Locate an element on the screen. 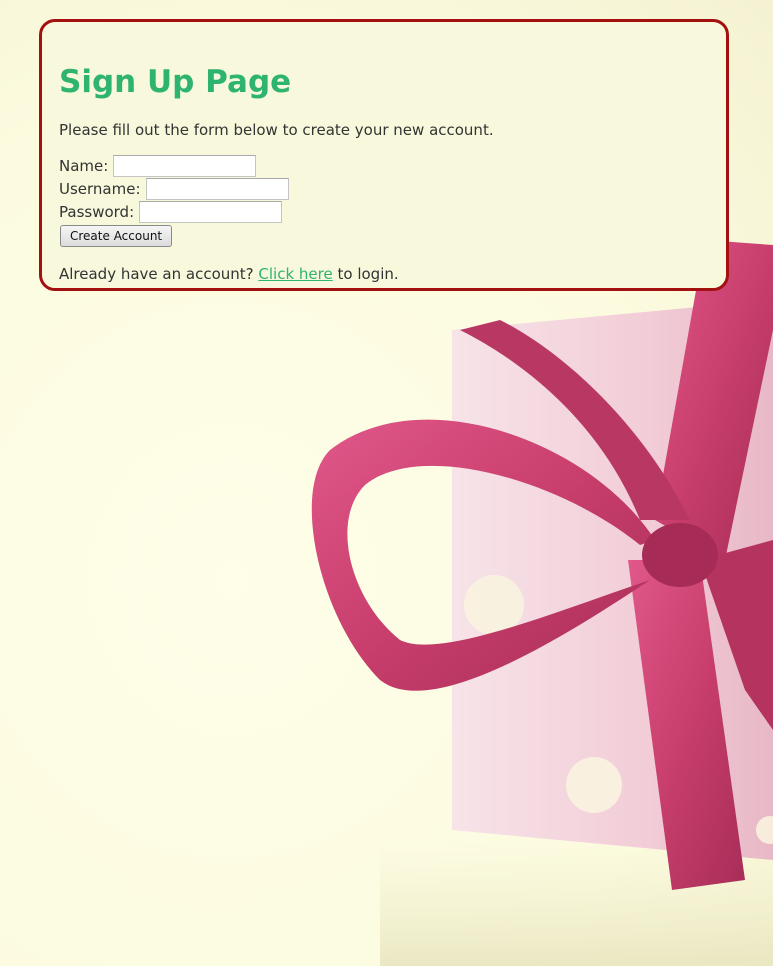 This screenshot has height=966, width=773. name-label: Name: is located at coordinates (84, 165).